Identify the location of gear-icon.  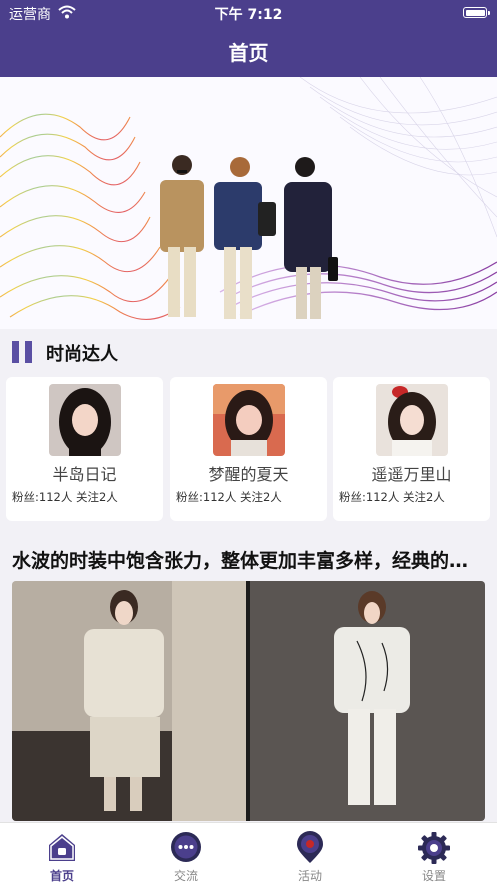
(434, 848).